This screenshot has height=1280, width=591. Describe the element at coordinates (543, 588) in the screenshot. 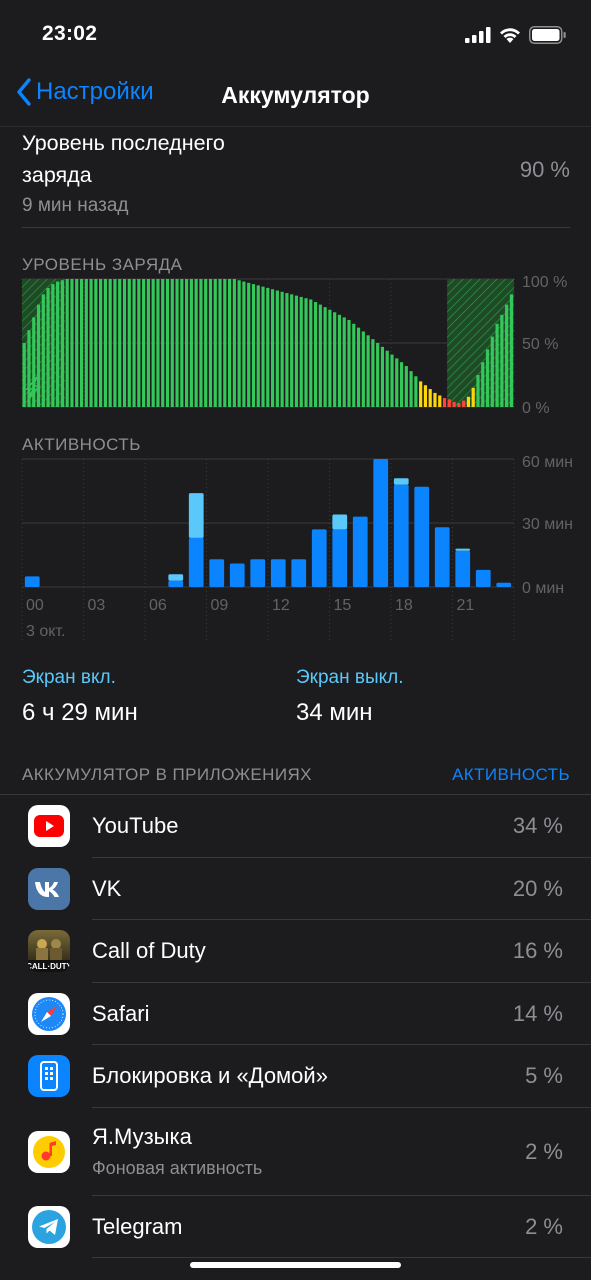

I see `activity-y-tick: 0 мин` at that location.